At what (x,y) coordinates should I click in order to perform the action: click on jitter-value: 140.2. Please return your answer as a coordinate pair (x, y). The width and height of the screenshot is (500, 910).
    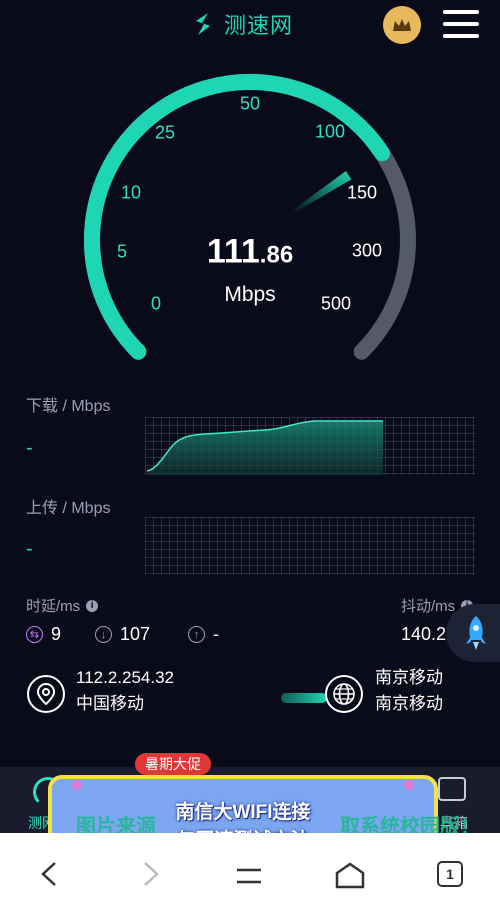
    Looking at the image, I should click on (424, 634).